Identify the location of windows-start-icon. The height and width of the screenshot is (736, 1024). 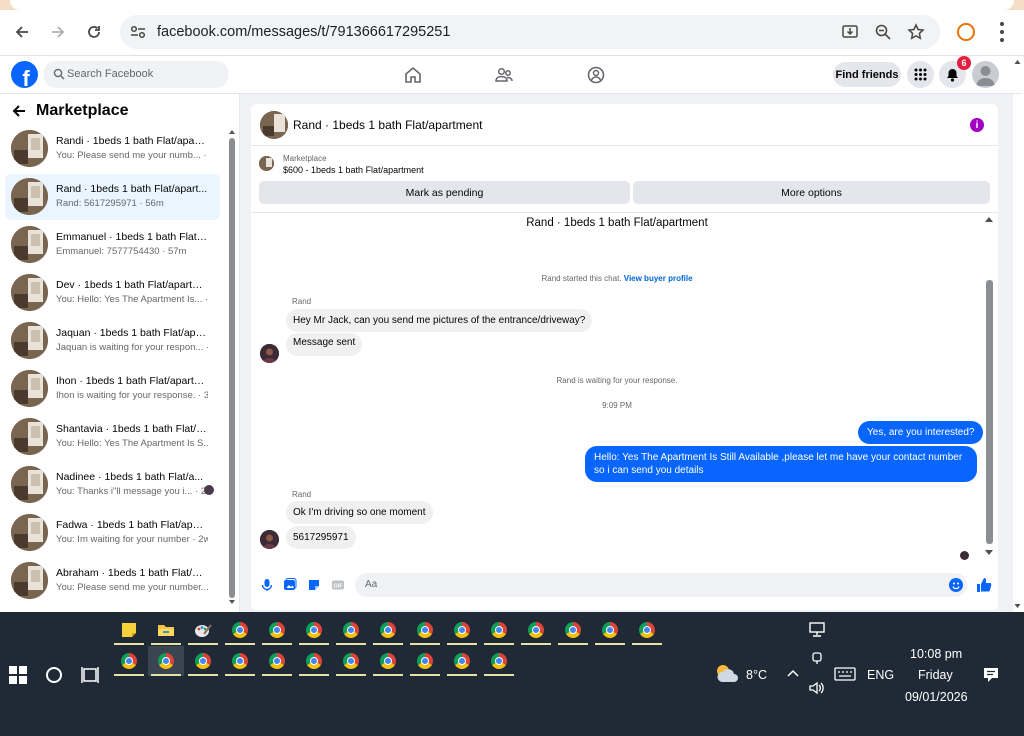
(18, 675).